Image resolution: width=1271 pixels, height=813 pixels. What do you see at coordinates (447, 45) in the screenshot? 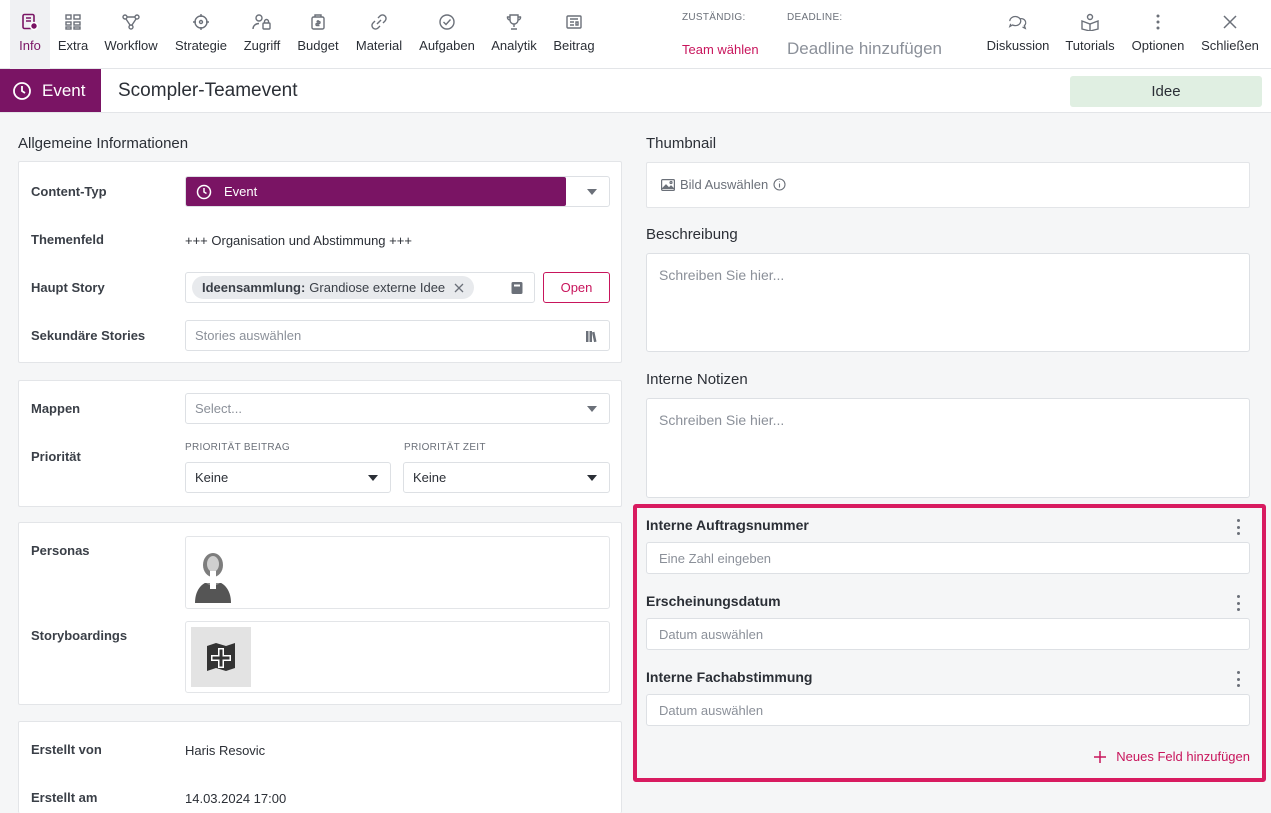
I see `tab-aufgaben-label: Aufgaben` at bounding box center [447, 45].